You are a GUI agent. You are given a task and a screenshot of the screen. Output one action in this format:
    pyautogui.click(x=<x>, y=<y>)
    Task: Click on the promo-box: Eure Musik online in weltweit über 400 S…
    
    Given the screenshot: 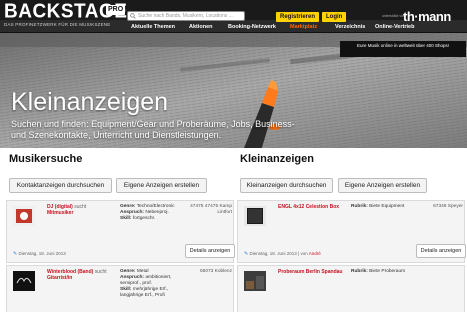 What is the action you would take?
    pyautogui.click(x=403, y=49)
    